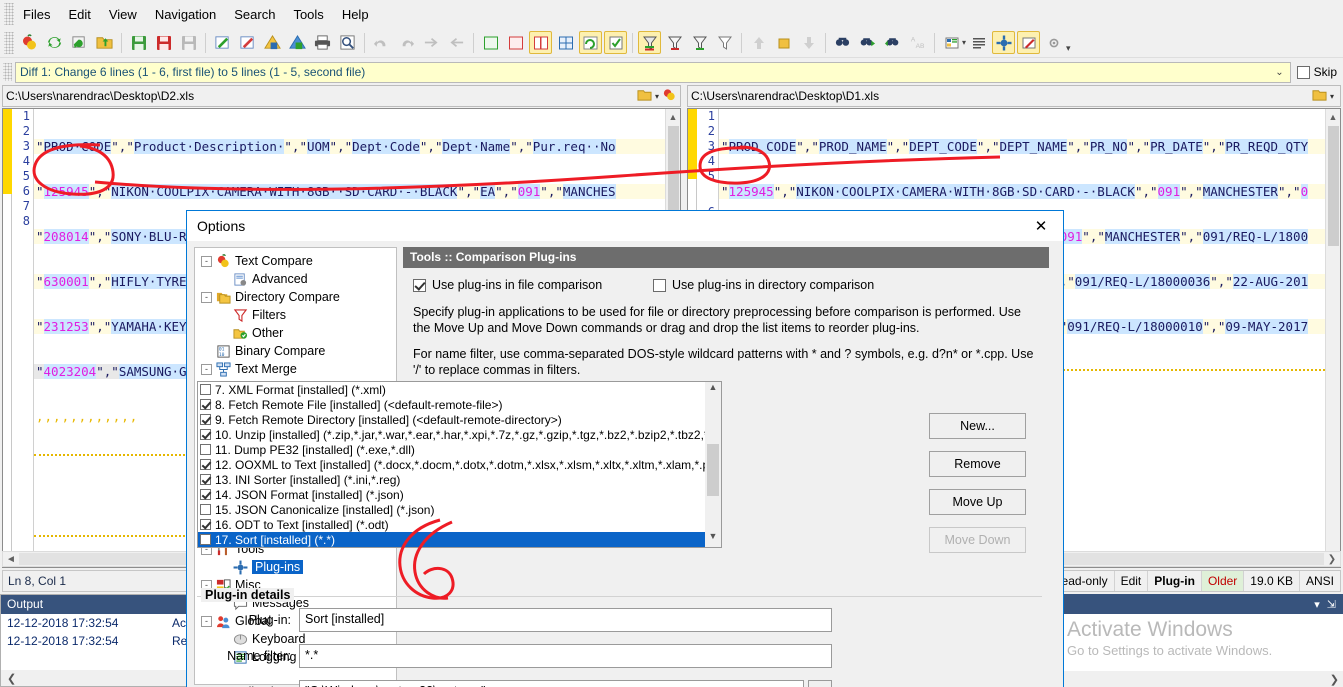  Describe the element at coordinates (1041, 226) in the screenshot. I see `close-icon: ✕` at that location.